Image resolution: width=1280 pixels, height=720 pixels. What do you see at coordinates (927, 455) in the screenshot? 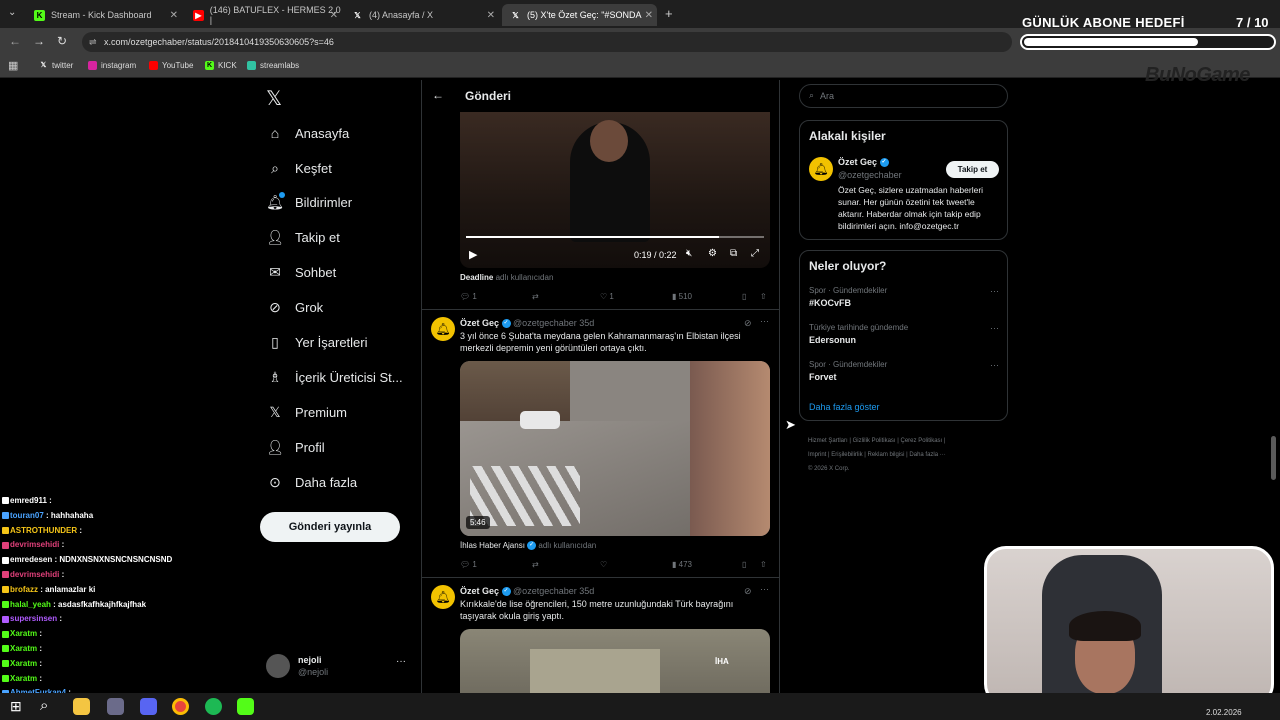
I see `footer-link: Daha fazla ···` at bounding box center [927, 455].